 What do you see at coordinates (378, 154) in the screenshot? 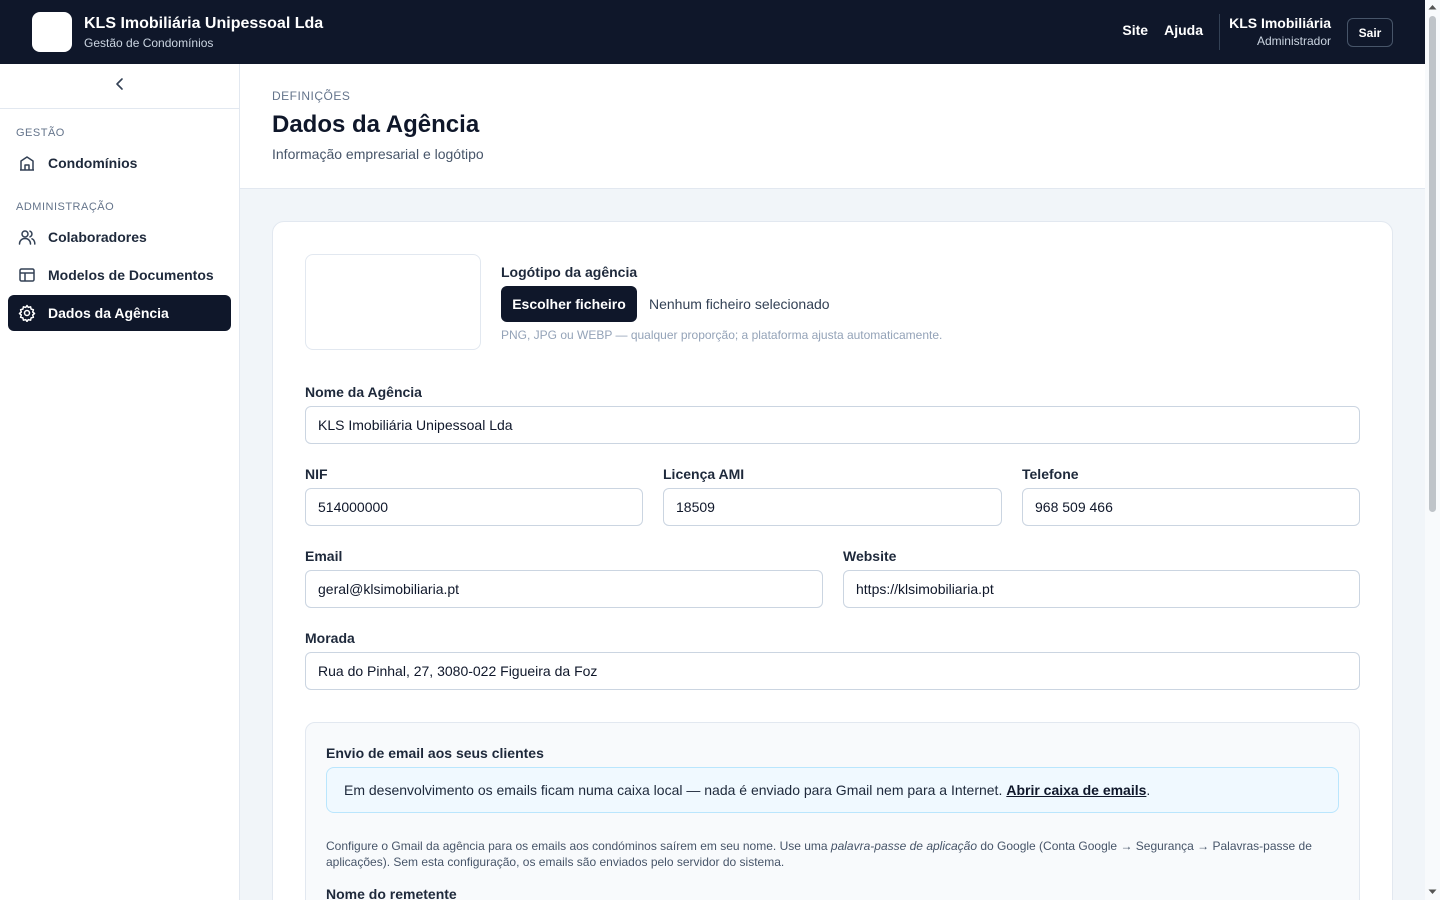
I see `page-subtitle: Informação empresarial e logótipo` at bounding box center [378, 154].